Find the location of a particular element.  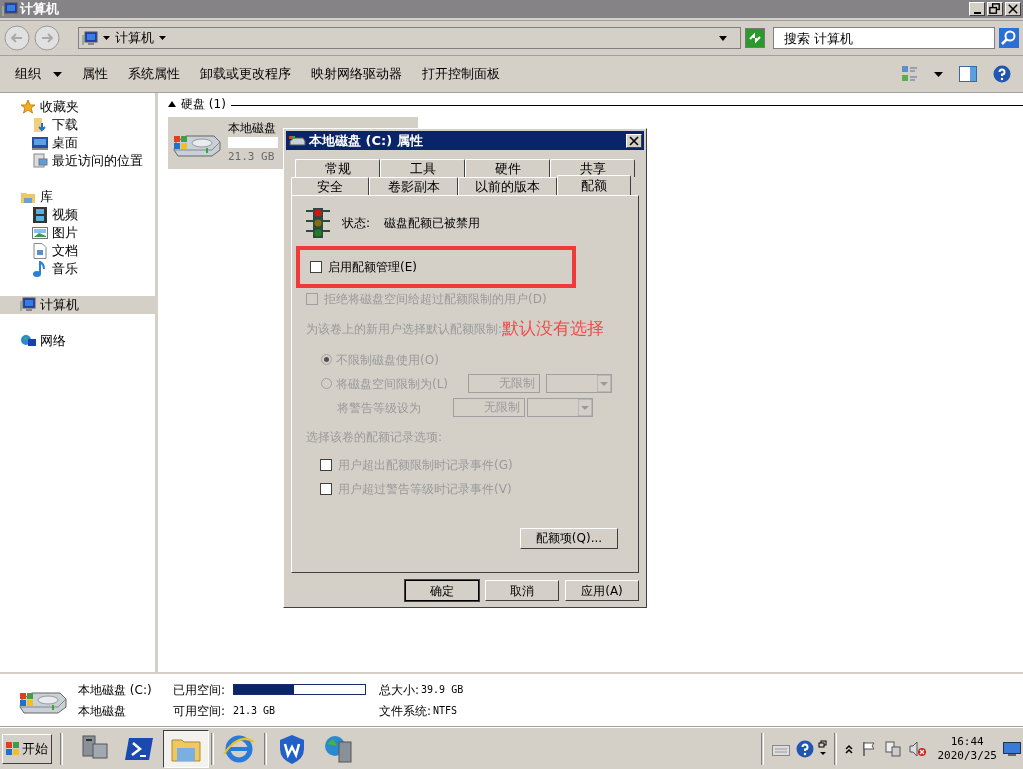

music-note-icon is located at coordinates (40, 269).